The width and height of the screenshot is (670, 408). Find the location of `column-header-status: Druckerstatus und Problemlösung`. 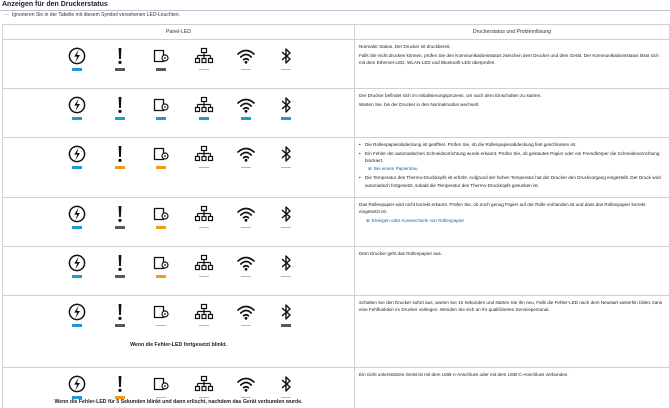

column-header-status: Druckerstatus und Problemlösung is located at coordinates (512, 32).